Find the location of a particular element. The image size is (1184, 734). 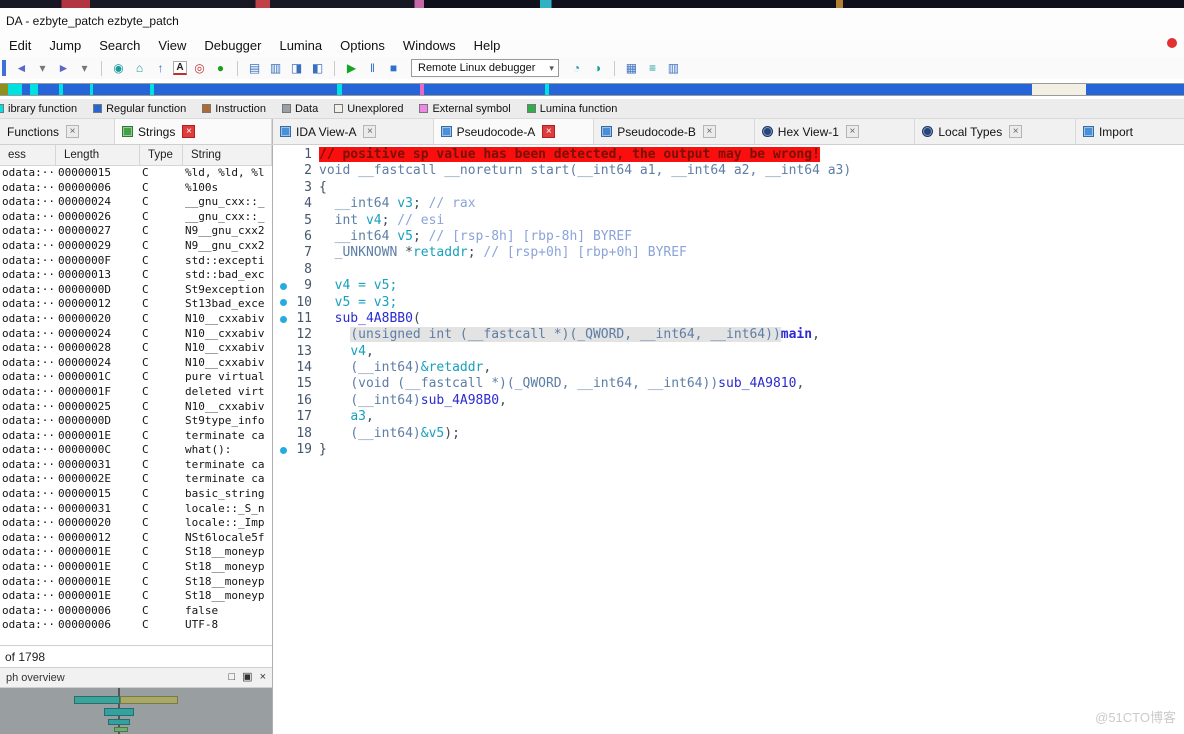

stop-process-icon: ■ is located at coordinates (393, 68).